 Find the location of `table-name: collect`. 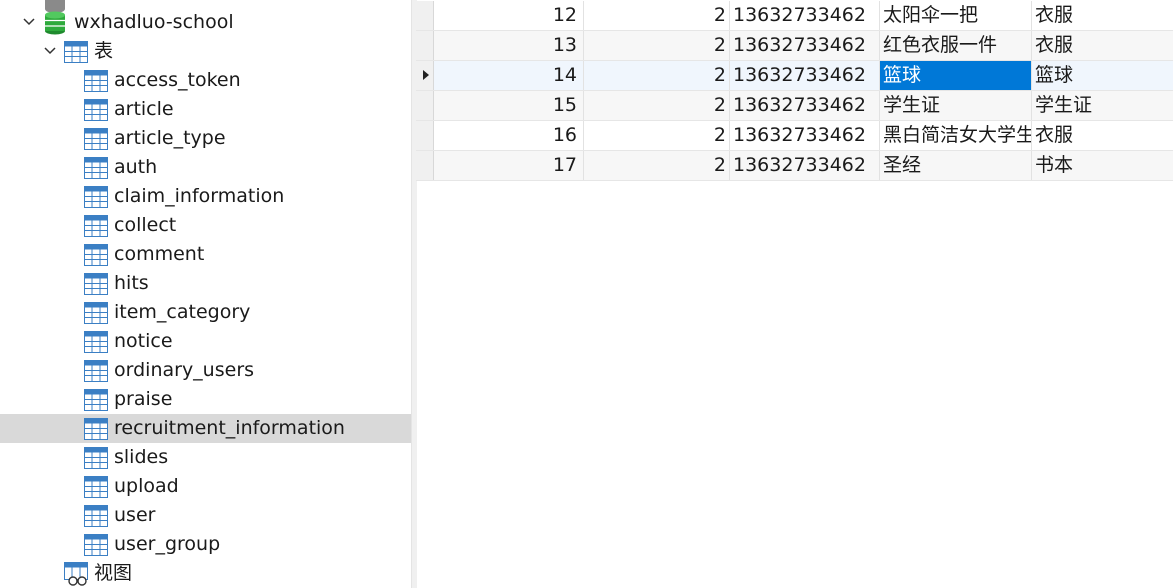

table-name: collect is located at coordinates (145, 225).